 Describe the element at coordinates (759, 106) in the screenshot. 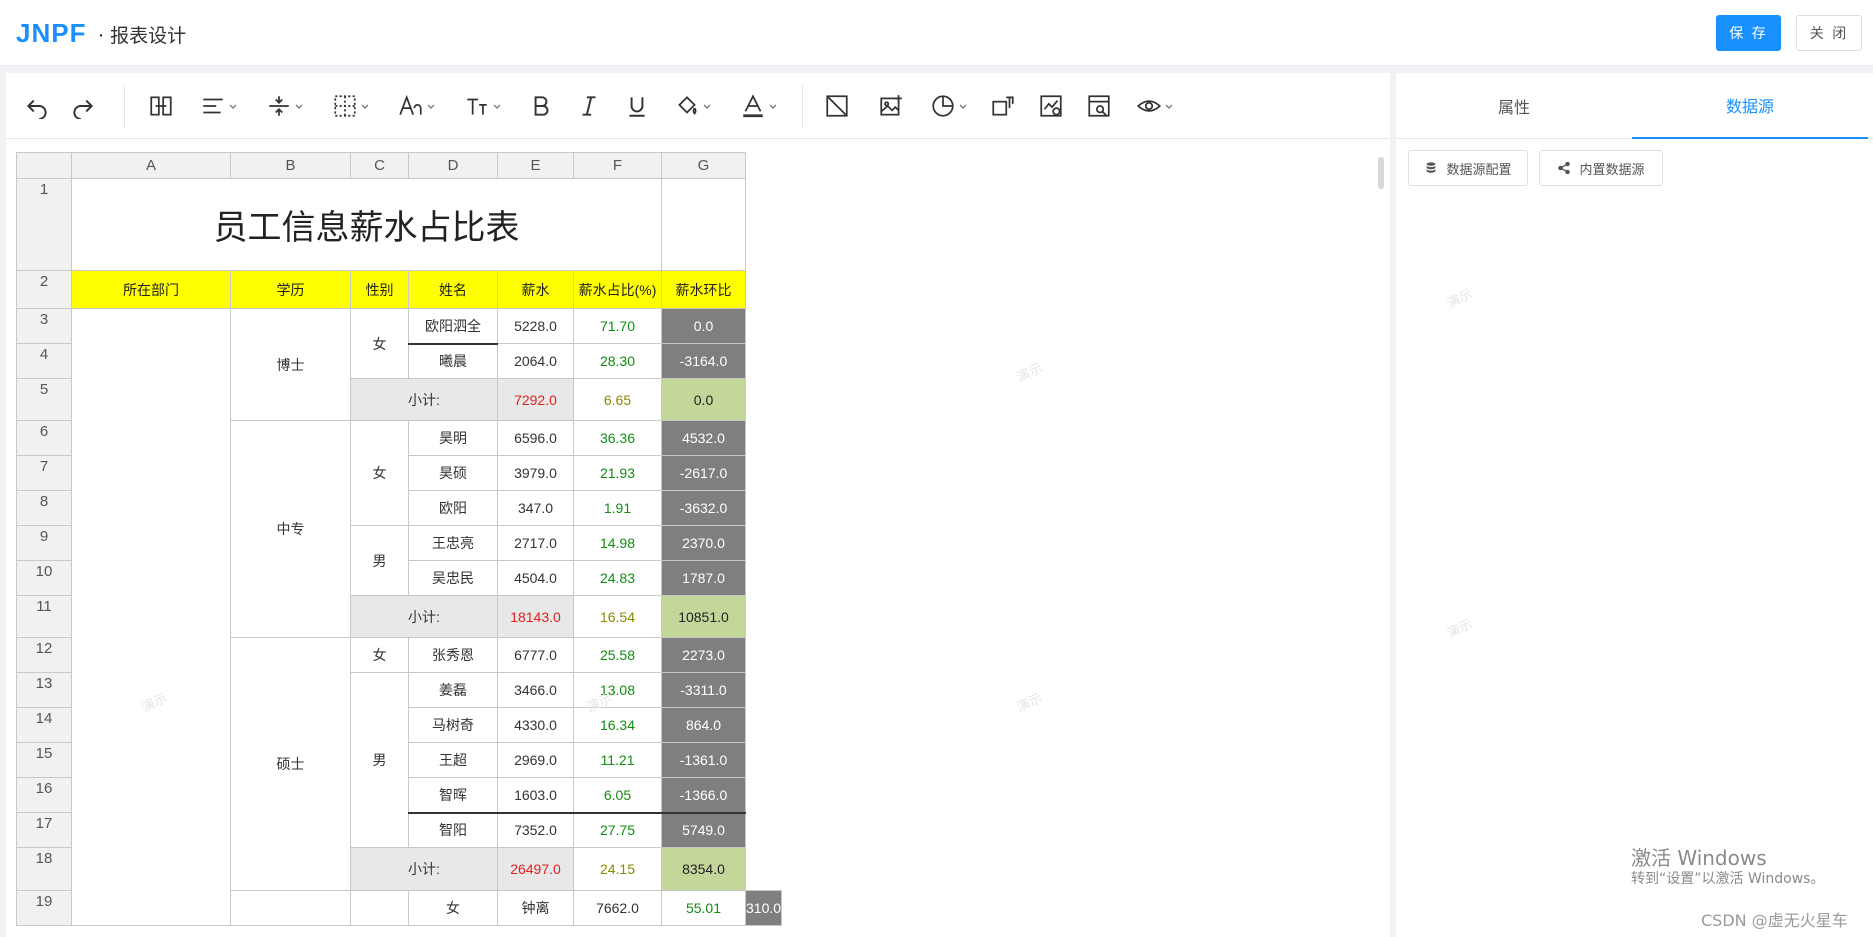

I see `font-color-icon` at that location.